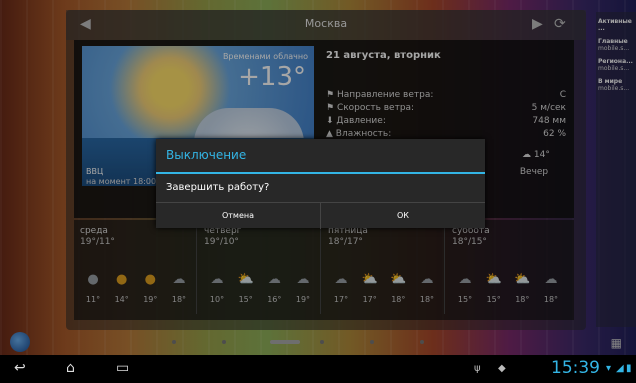 The image size is (636, 383). Describe the element at coordinates (218, 187) in the screenshot. I see `dialog-message: Завершить работу?` at that location.